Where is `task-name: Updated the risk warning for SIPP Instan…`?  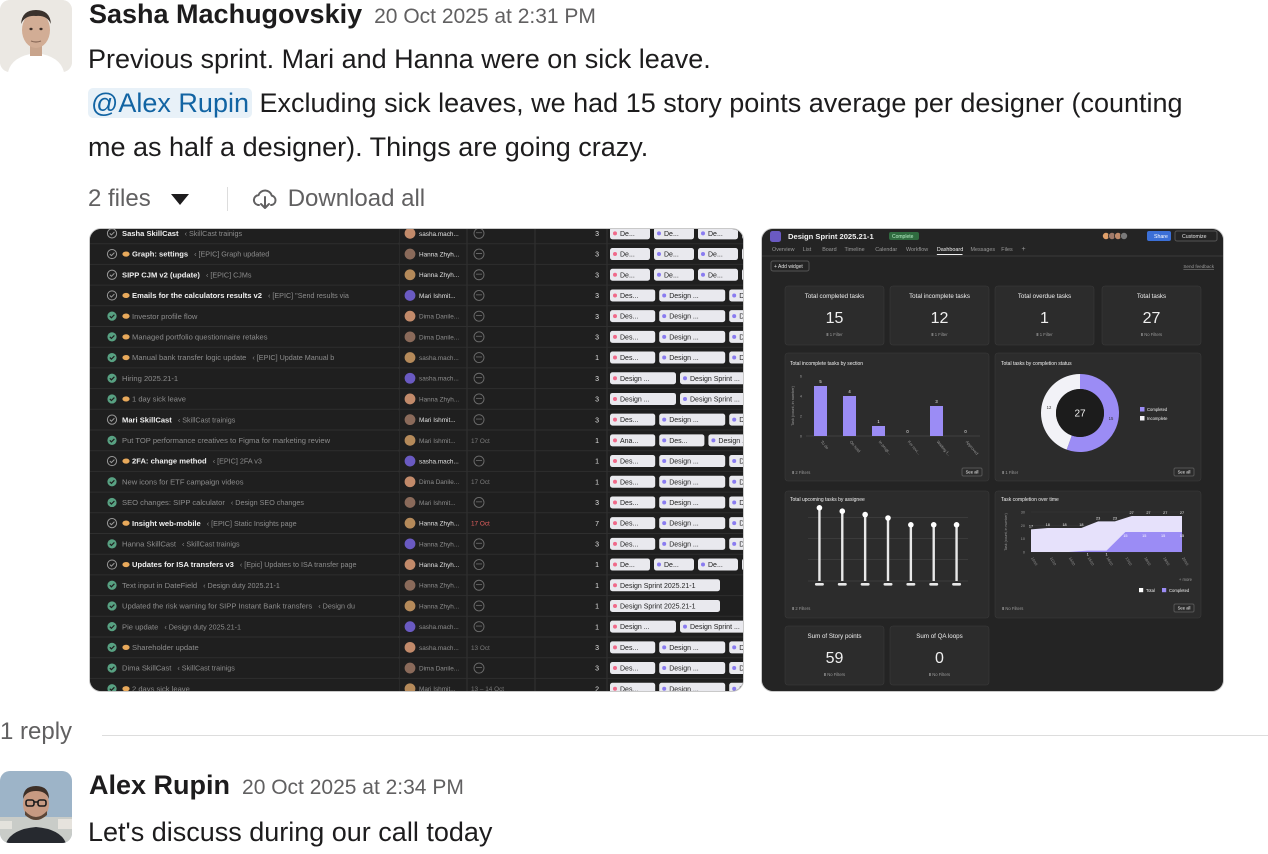 task-name: Updated the risk warning for SIPP Instan… is located at coordinates (217, 606).